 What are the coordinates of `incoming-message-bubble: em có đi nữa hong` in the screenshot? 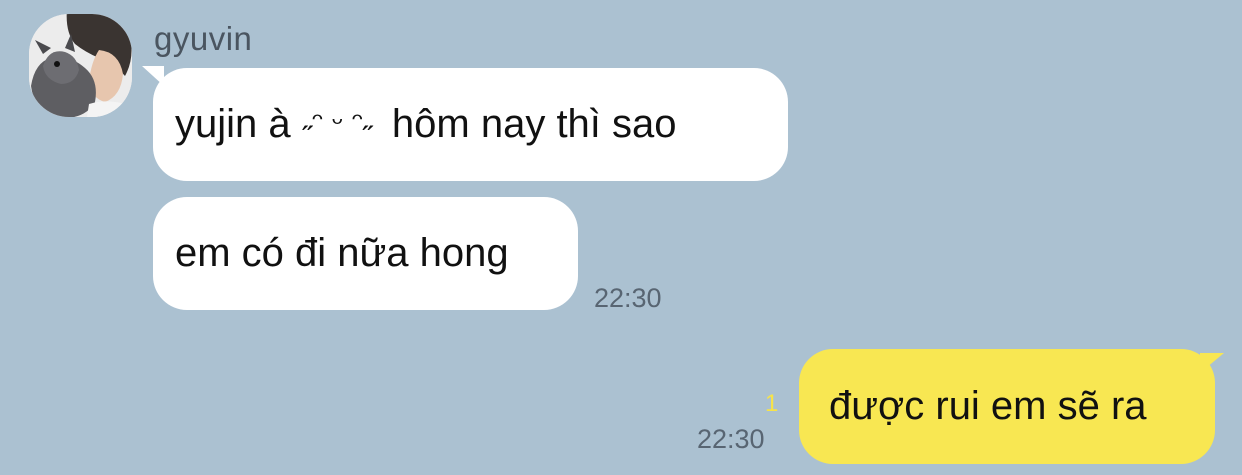 It's located at (365, 253).